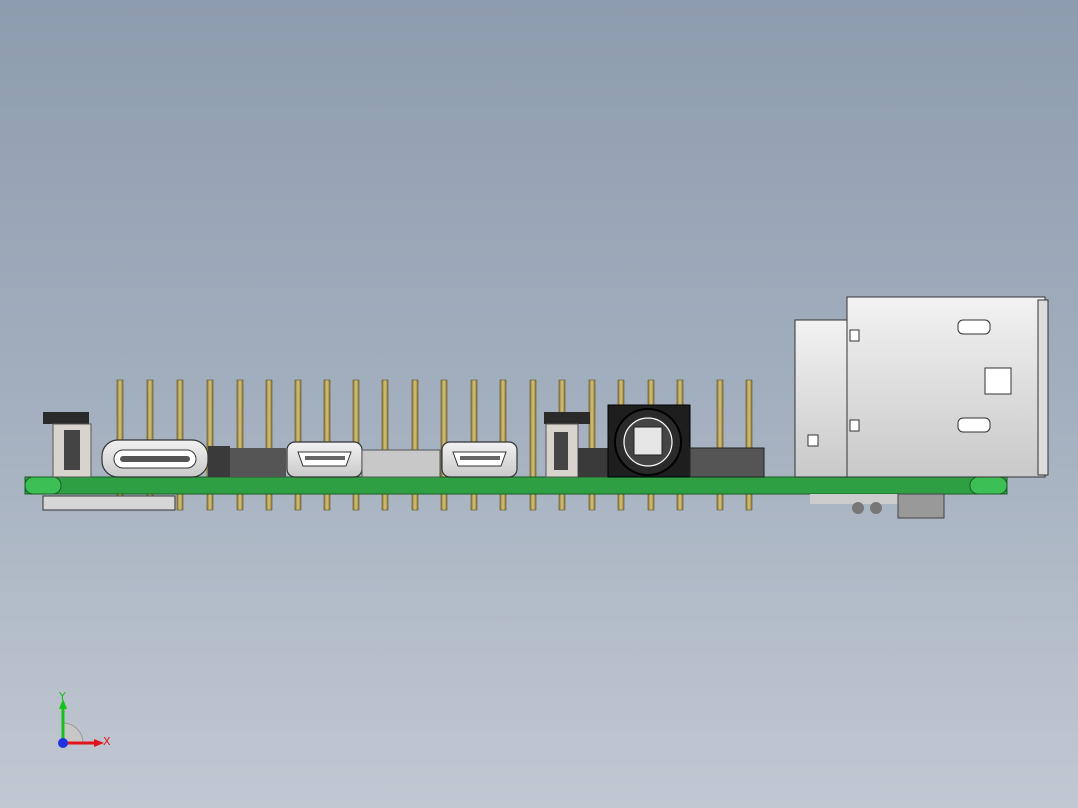 The image size is (1078, 808). Describe the element at coordinates (107, 741) in the screenshot. I see `triad-x-label: X` at that location.